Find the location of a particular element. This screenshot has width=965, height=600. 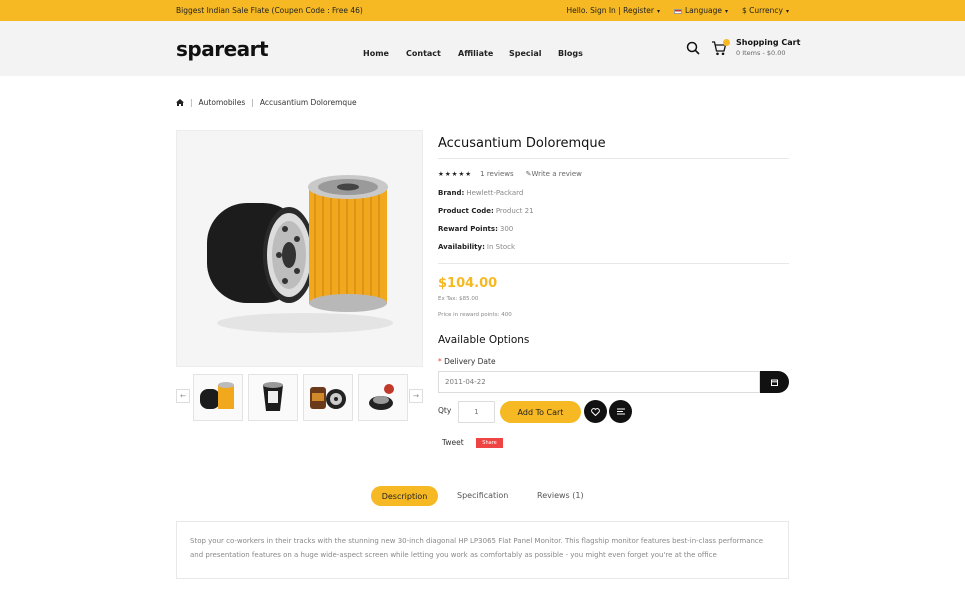

reward-points-row: Reward Points: 300 is located at coordinates (613, 229).